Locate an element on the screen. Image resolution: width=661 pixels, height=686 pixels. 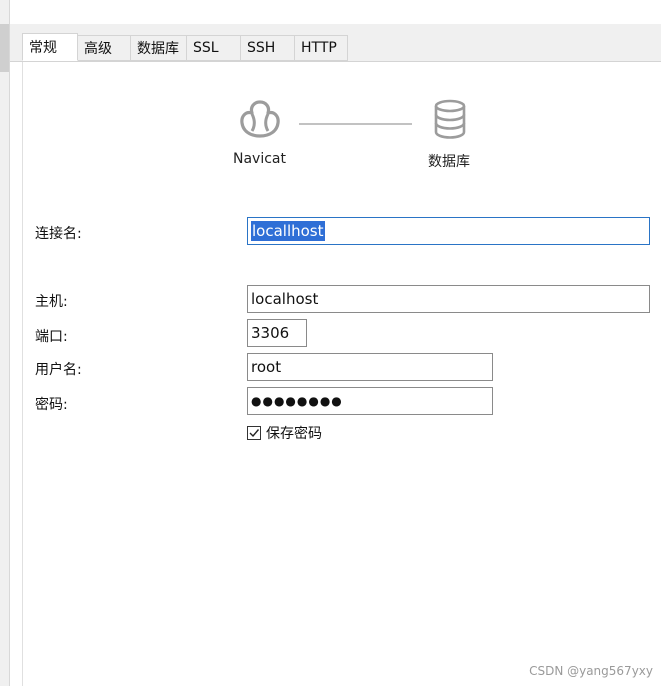
password-input: ●●●●●●●● is located at coordinates (370, 401).